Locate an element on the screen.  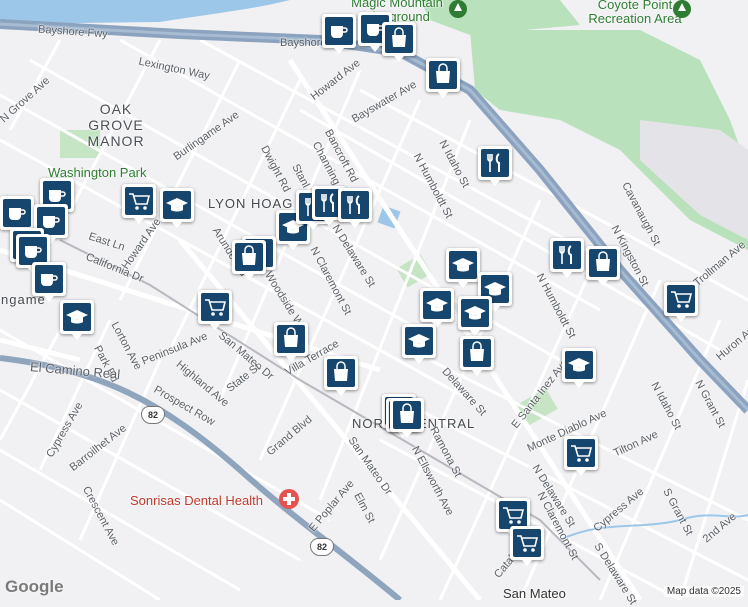
google-logo: Google is located at coordinates (34, 586).